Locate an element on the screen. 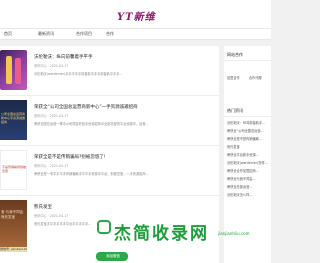  nav-latest: 最新资讯 is located at coordinates (46, 34).